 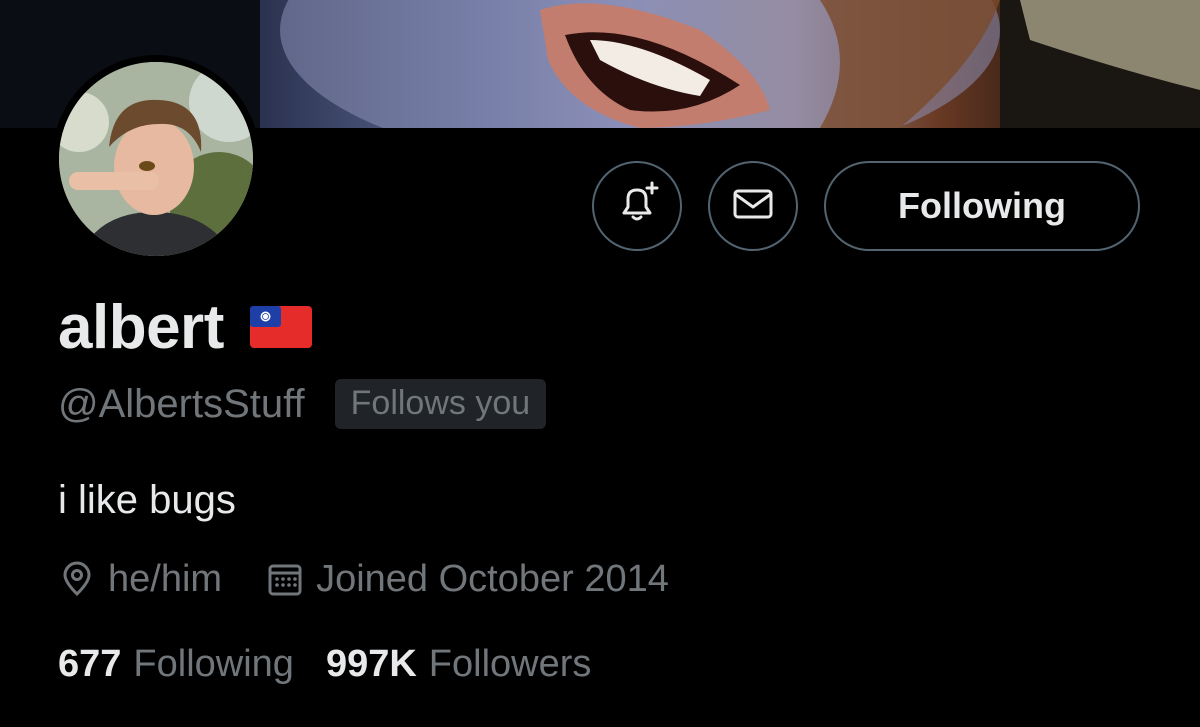 I want to click on calendar-icon, so click(x=285, y=579).